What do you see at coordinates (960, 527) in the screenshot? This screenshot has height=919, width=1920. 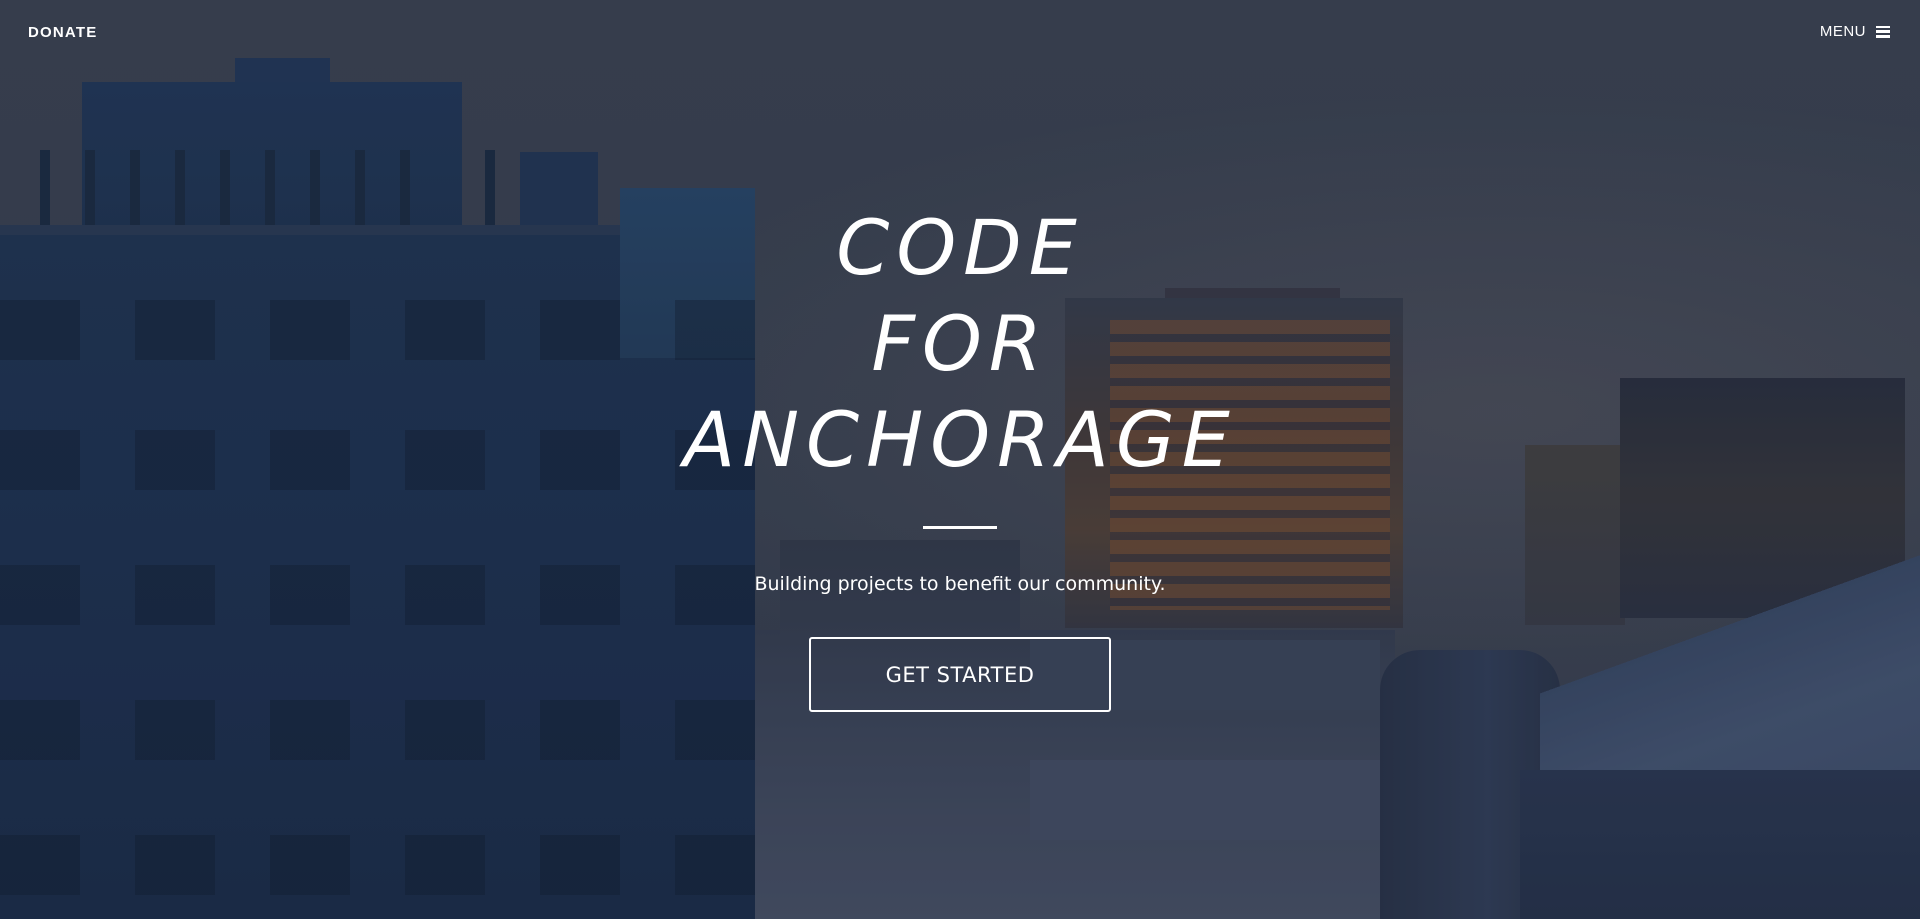 I see `title-divider` at bounding box center [960, 527].